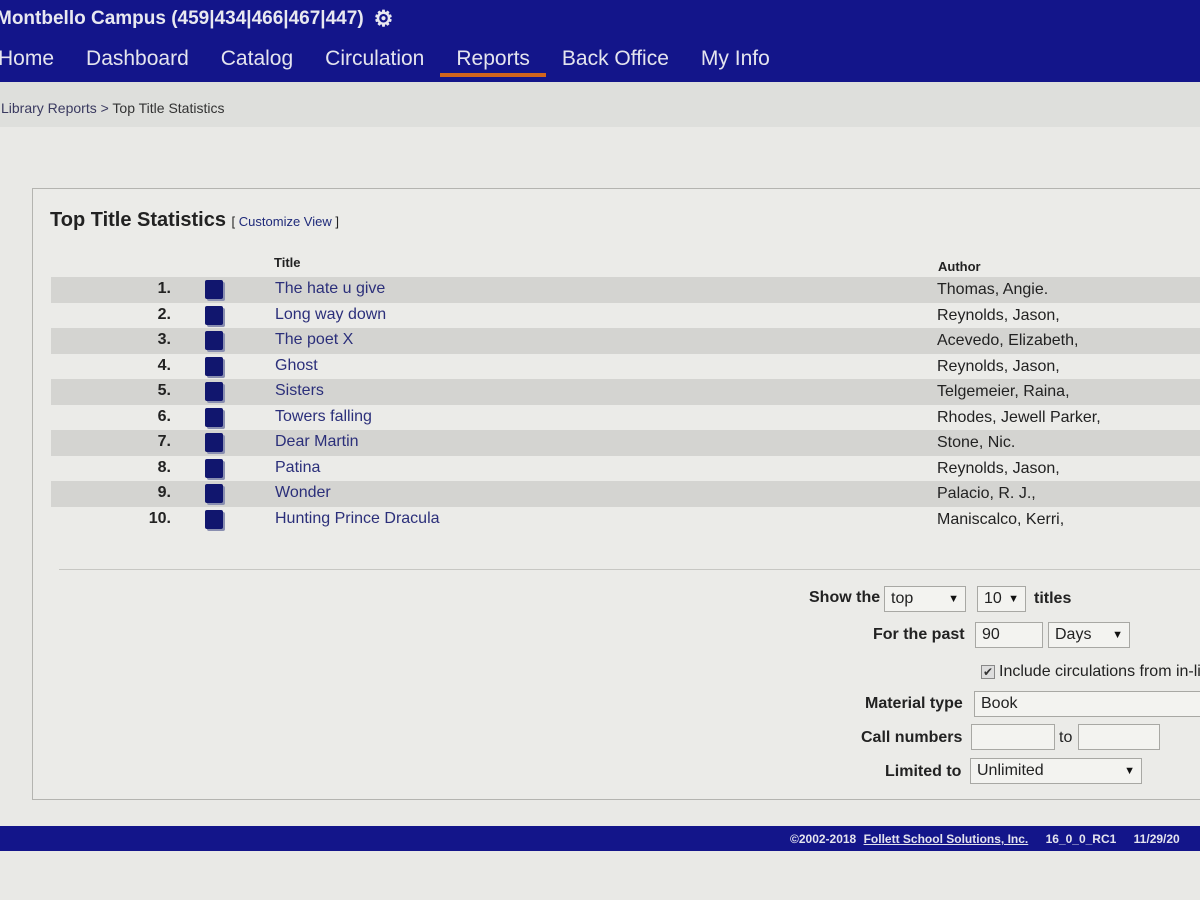 Image resolution: width=1200 pixels, height=900 pixels. I want to click on nav-reports: Reports, so click(493, 60).